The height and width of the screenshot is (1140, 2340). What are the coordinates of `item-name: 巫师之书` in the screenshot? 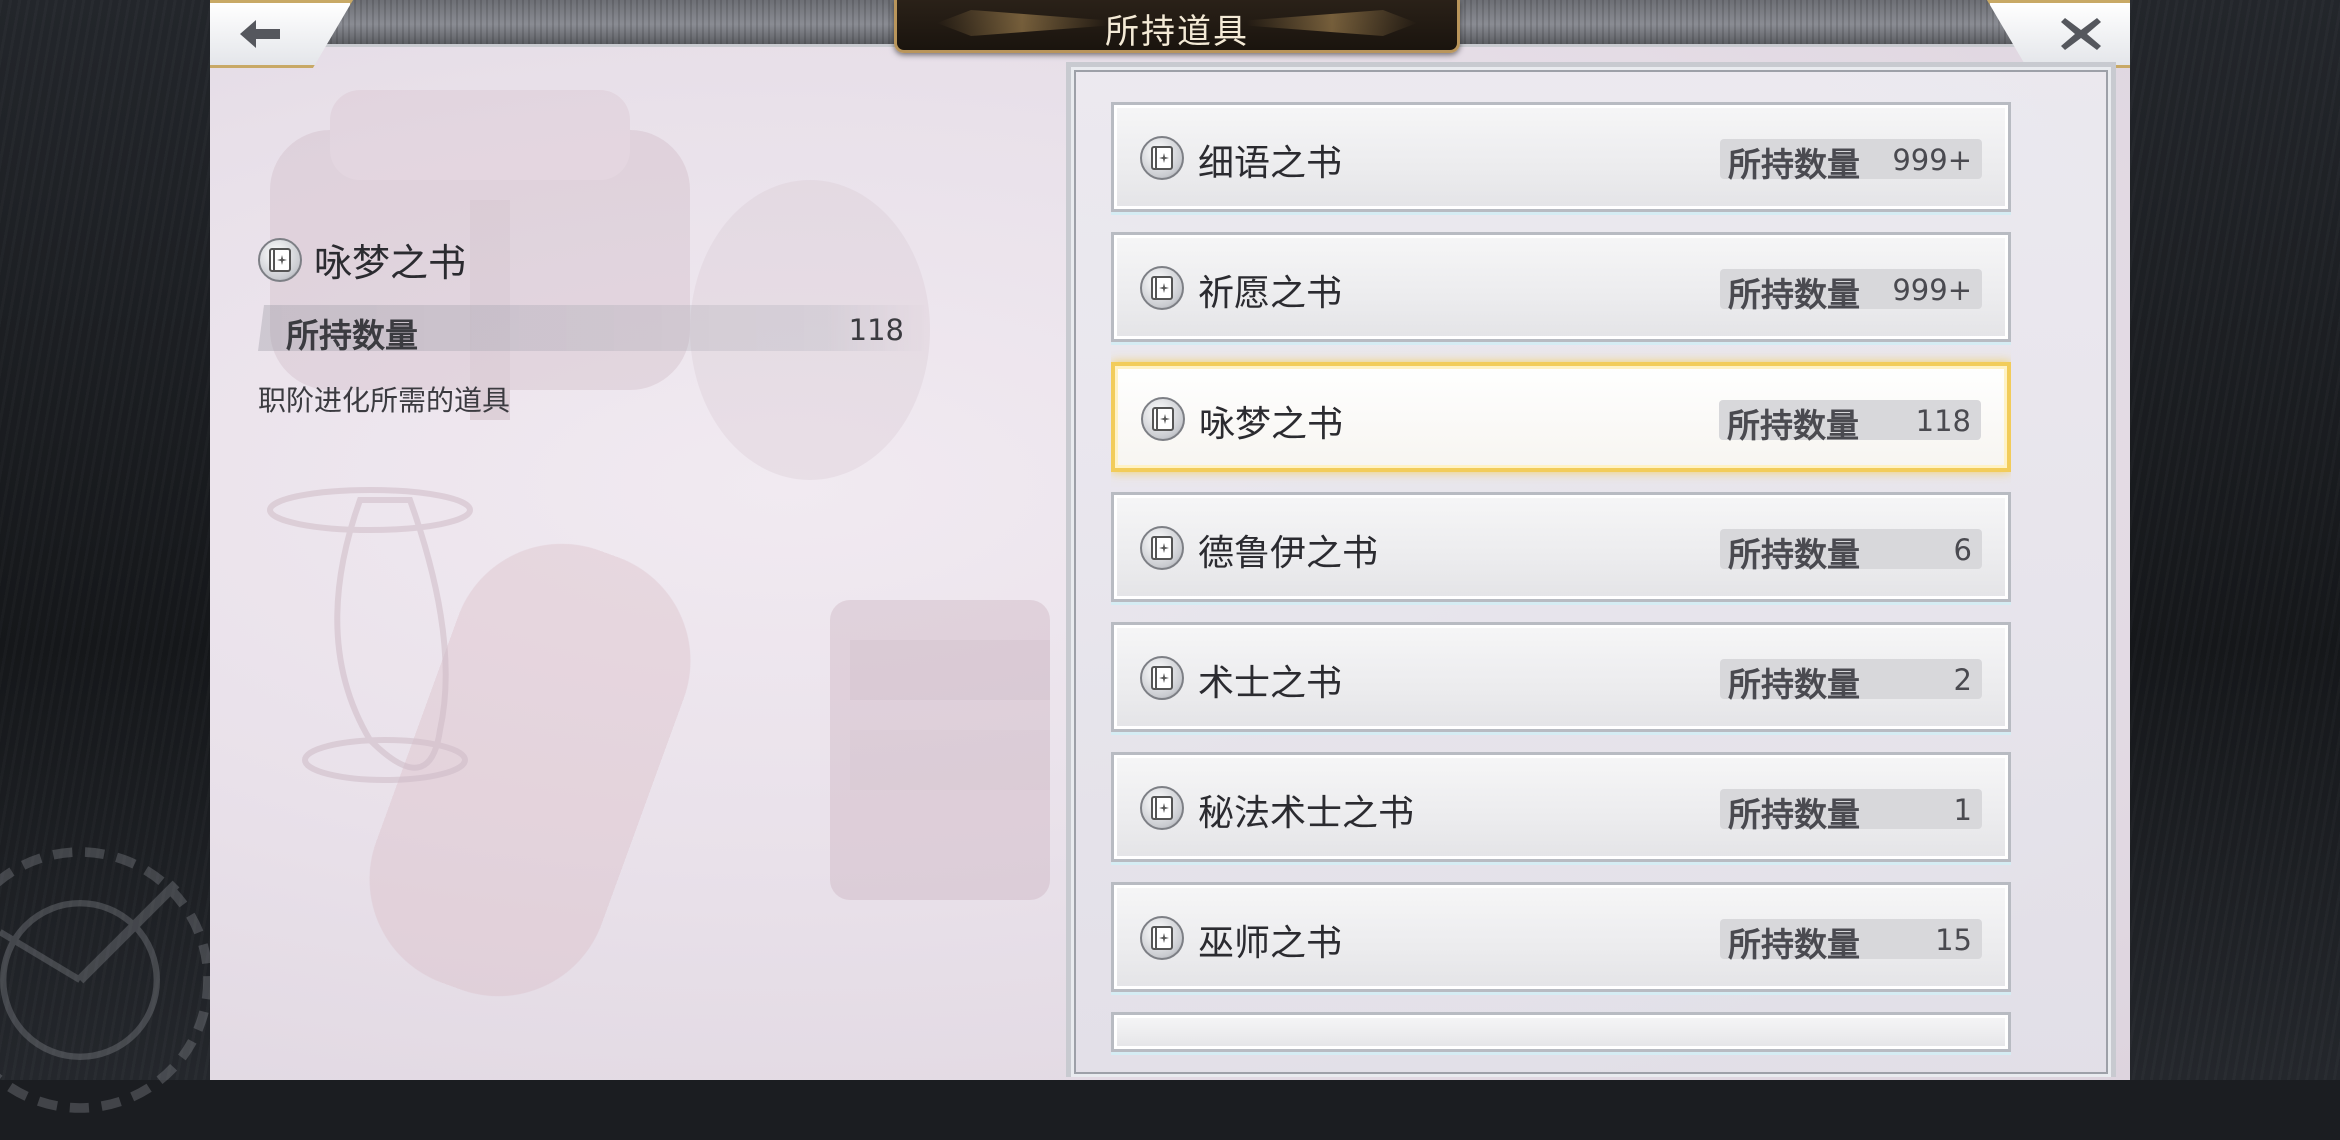 It's located at (1270, 943).